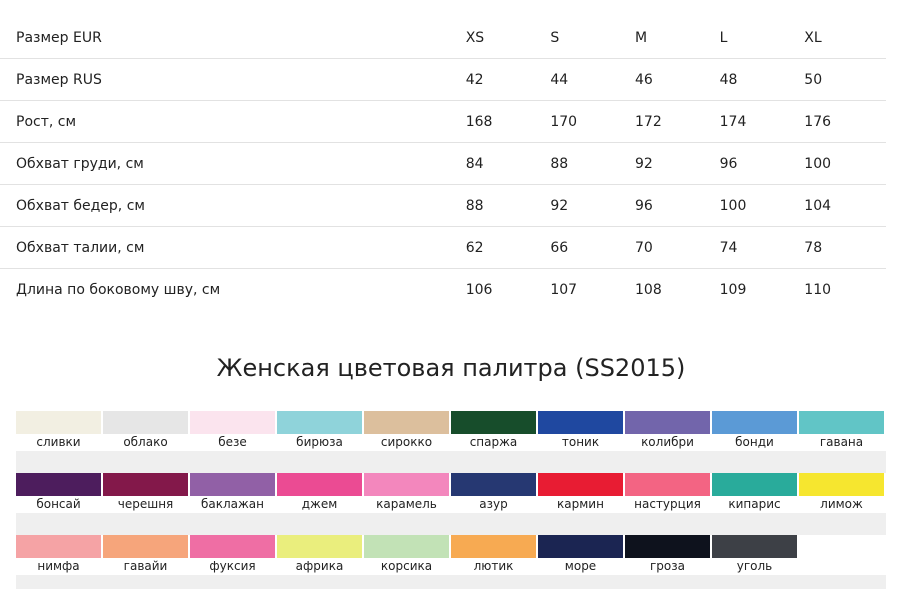 The image size is (912, 597). What do you see at coordinates (508, 247) in the screenshot?
I see `size-cell: 62` at bounding box center [508, 247].